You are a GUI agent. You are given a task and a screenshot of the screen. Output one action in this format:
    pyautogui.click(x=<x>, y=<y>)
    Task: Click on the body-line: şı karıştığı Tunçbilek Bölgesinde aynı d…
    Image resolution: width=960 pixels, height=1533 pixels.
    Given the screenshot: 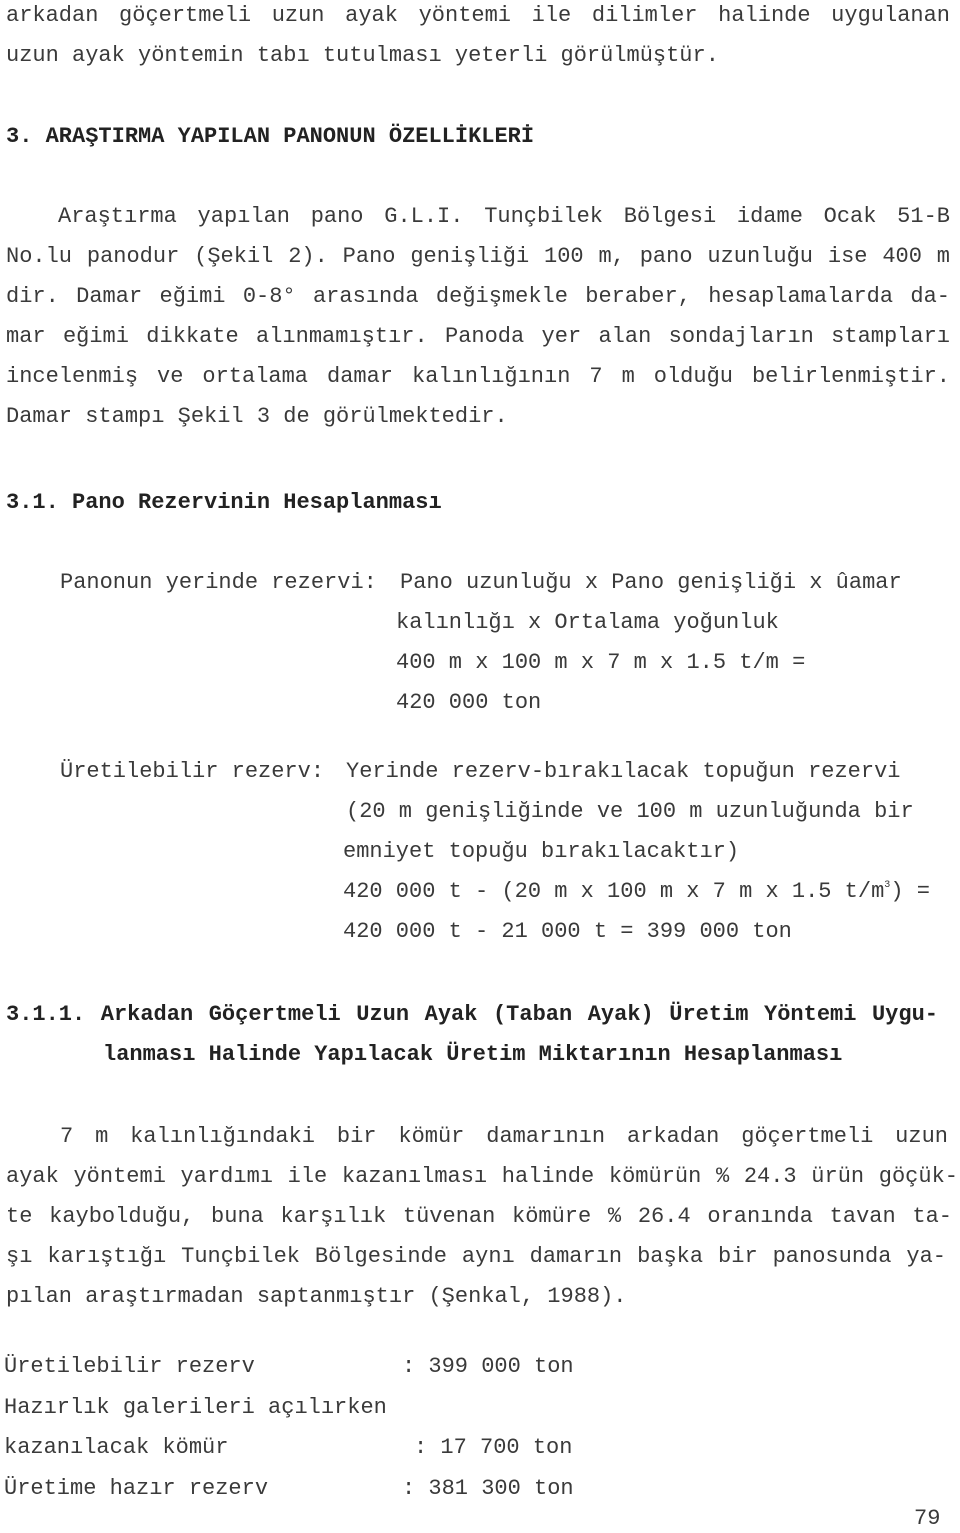 What is the action you would take?
    pyautogui.click(x=476, y=1256)
    